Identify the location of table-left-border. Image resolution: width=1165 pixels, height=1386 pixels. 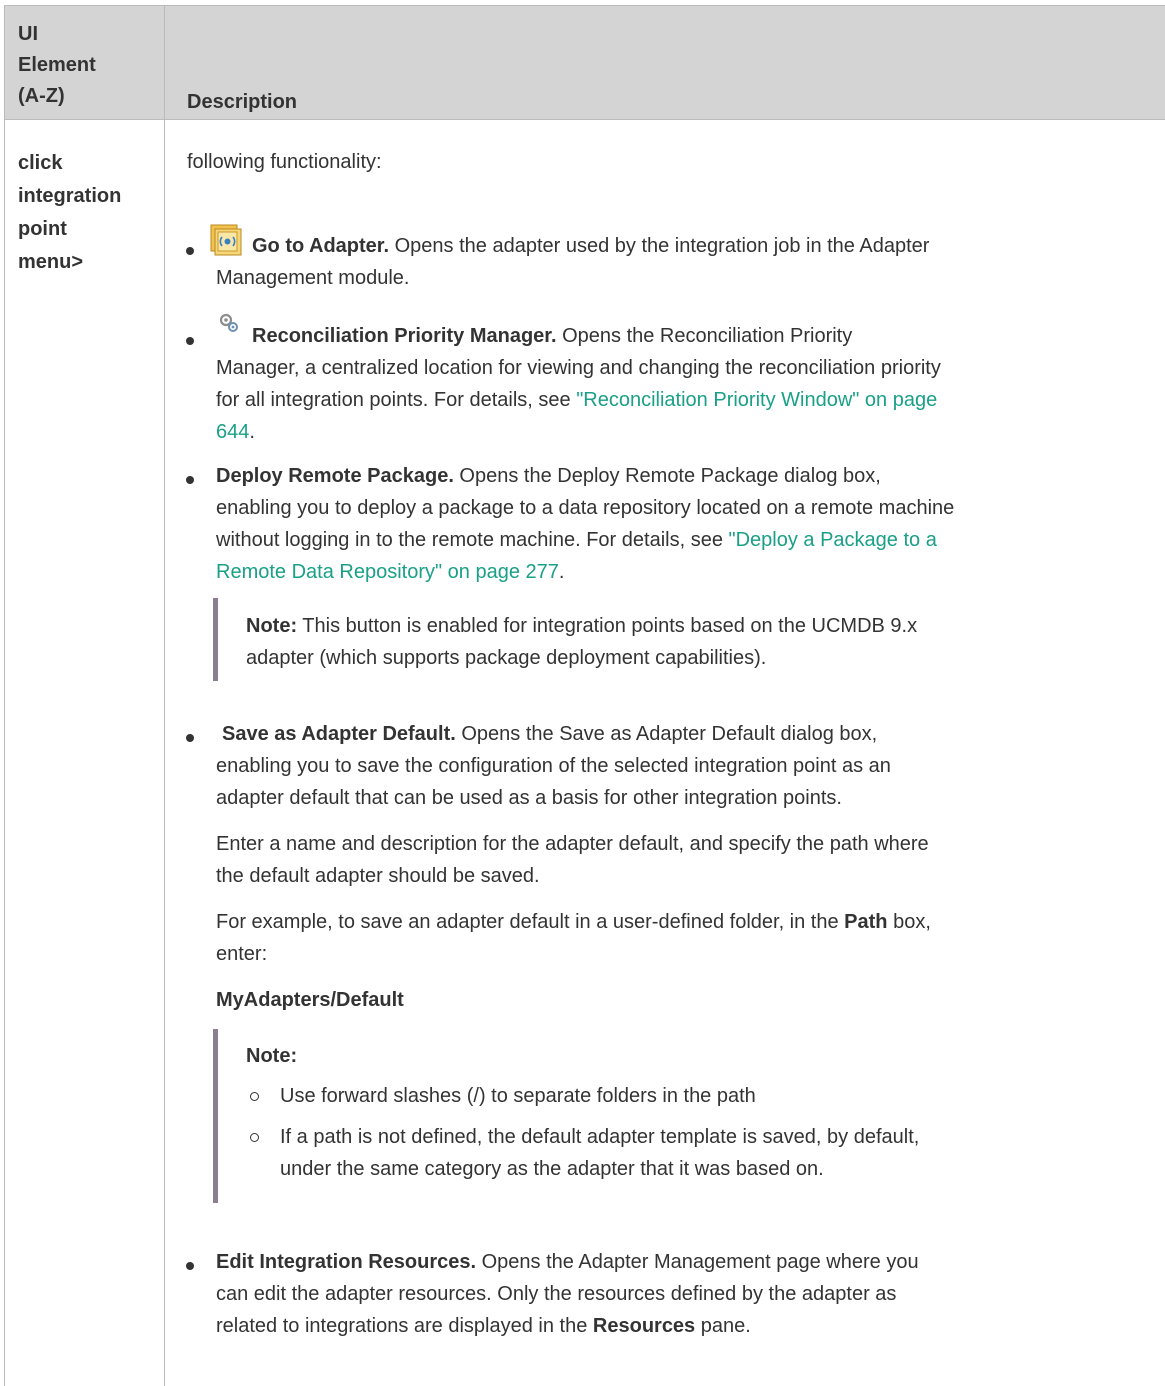
(4, 695).